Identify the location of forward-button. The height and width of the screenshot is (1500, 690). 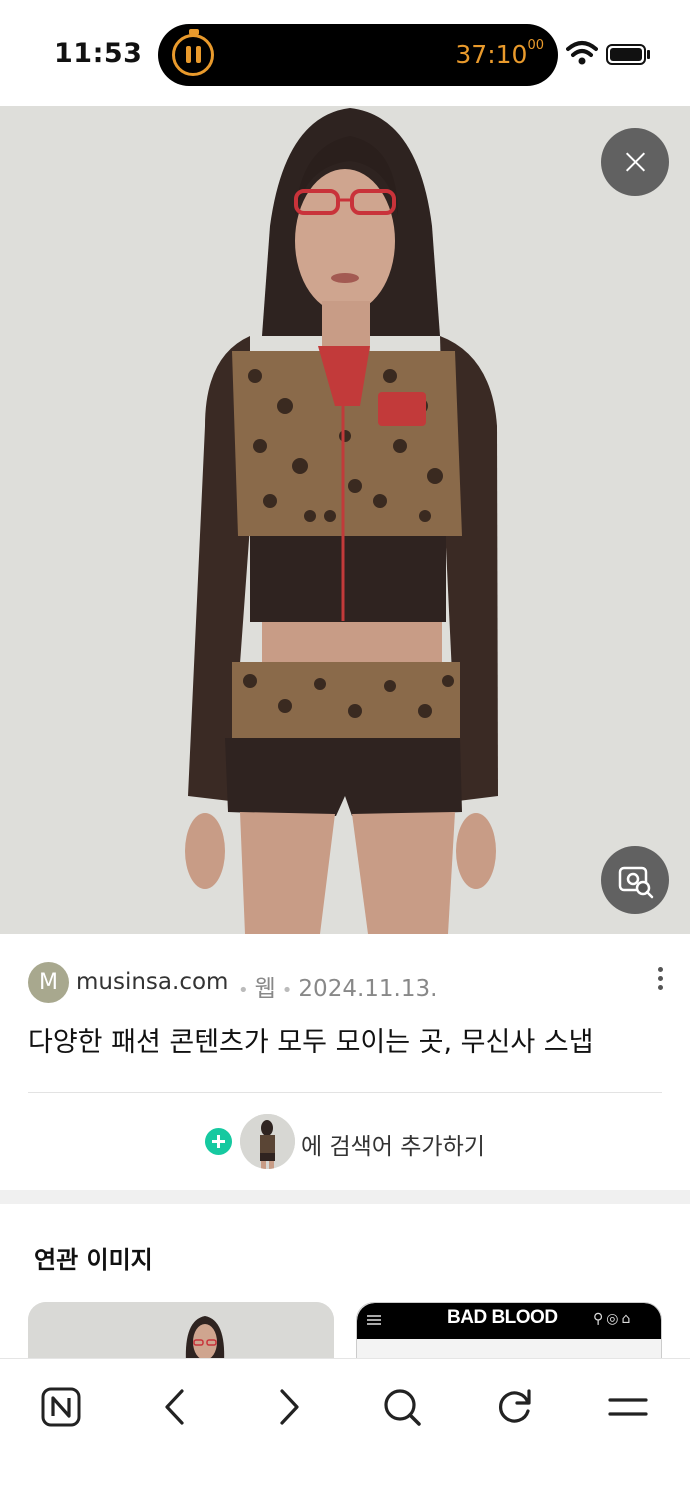
(289, 1407).